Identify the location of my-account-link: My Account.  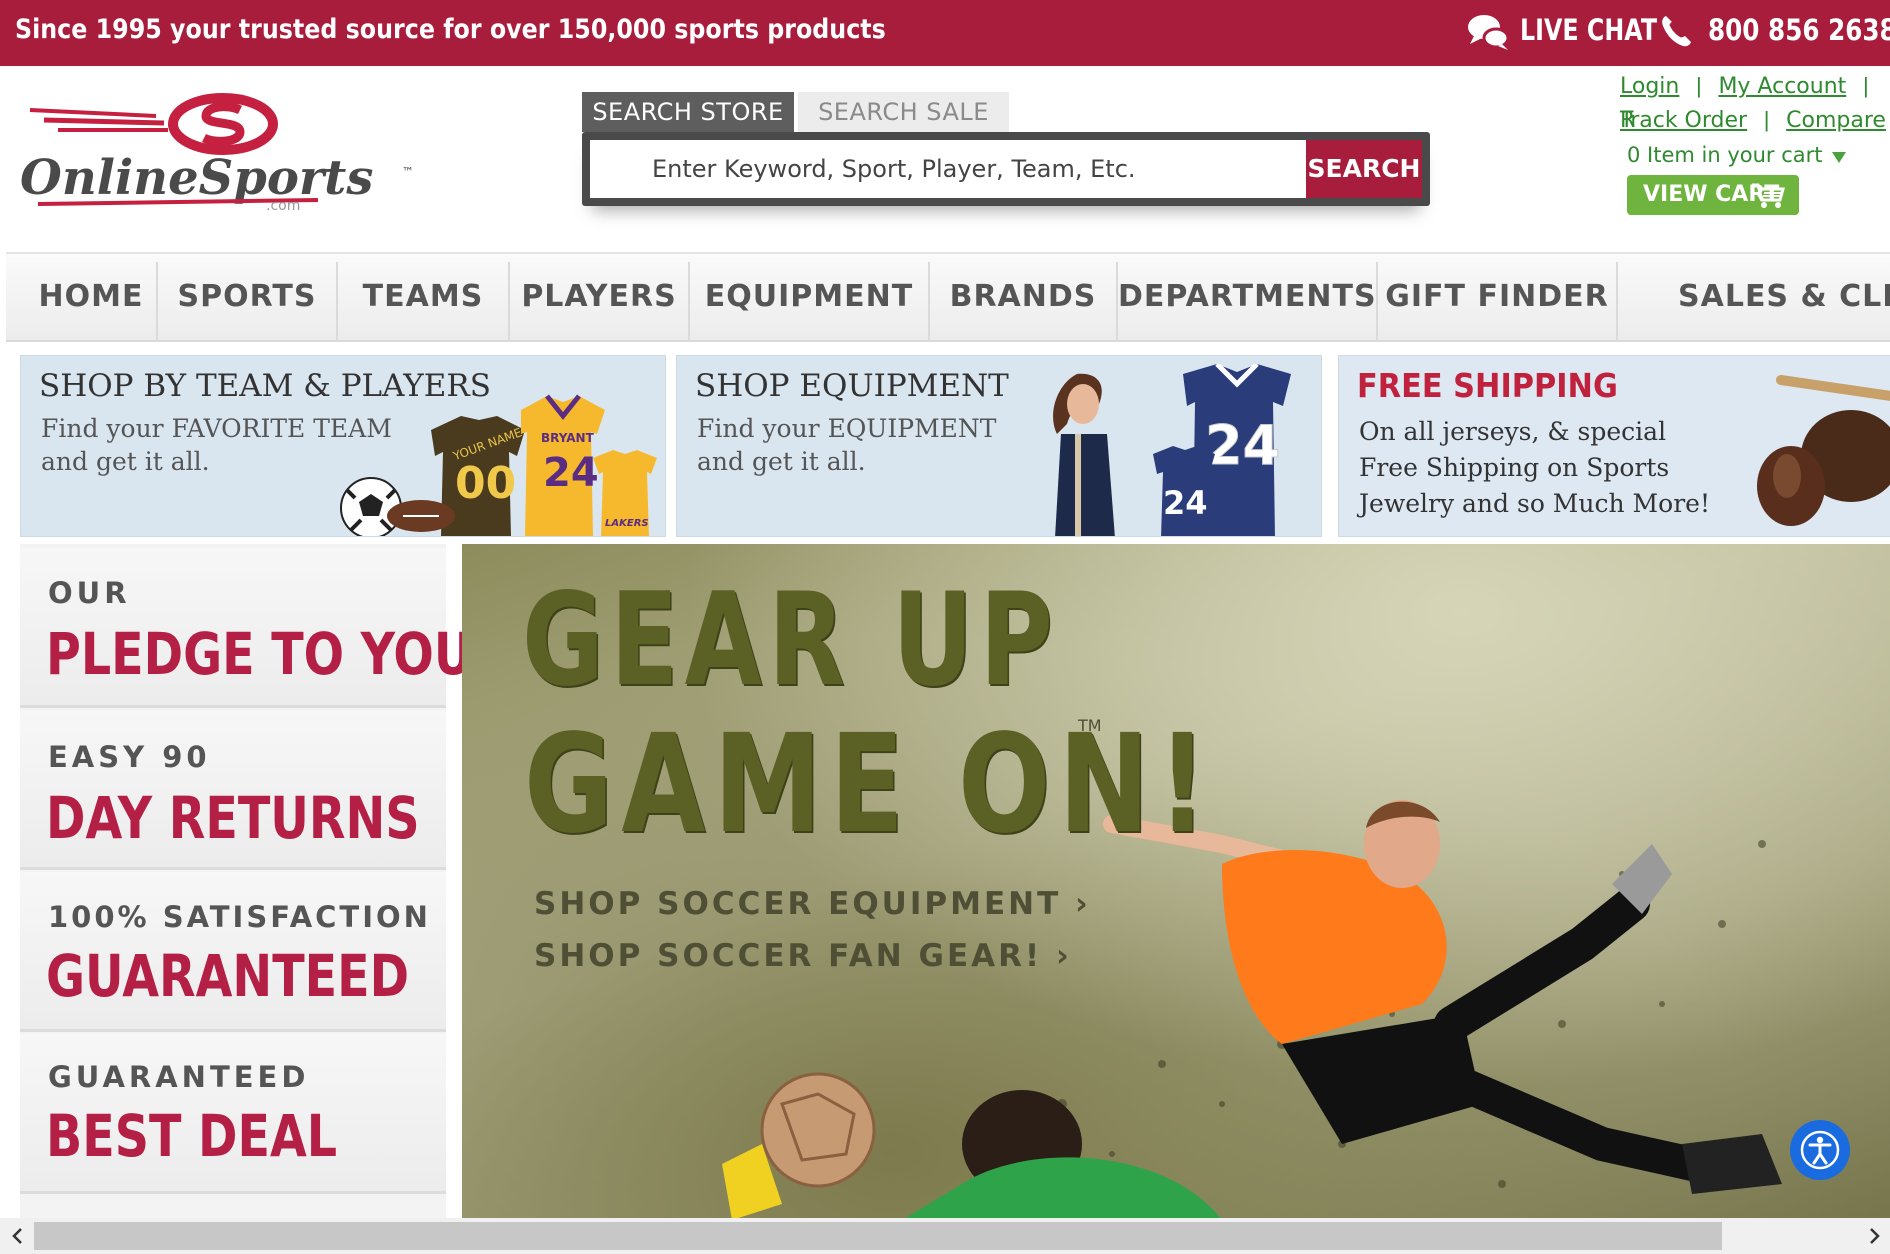
(1782, 86).